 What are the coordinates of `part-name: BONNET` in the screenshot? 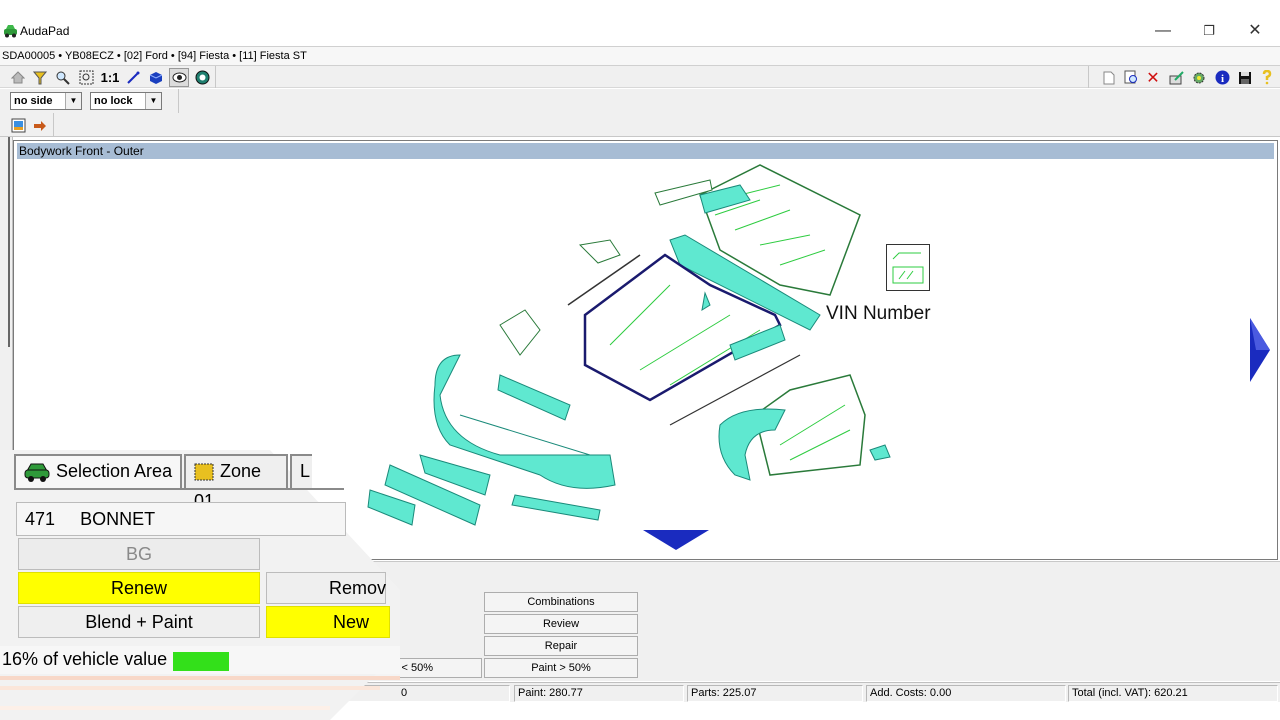 It's located at (118, 519).